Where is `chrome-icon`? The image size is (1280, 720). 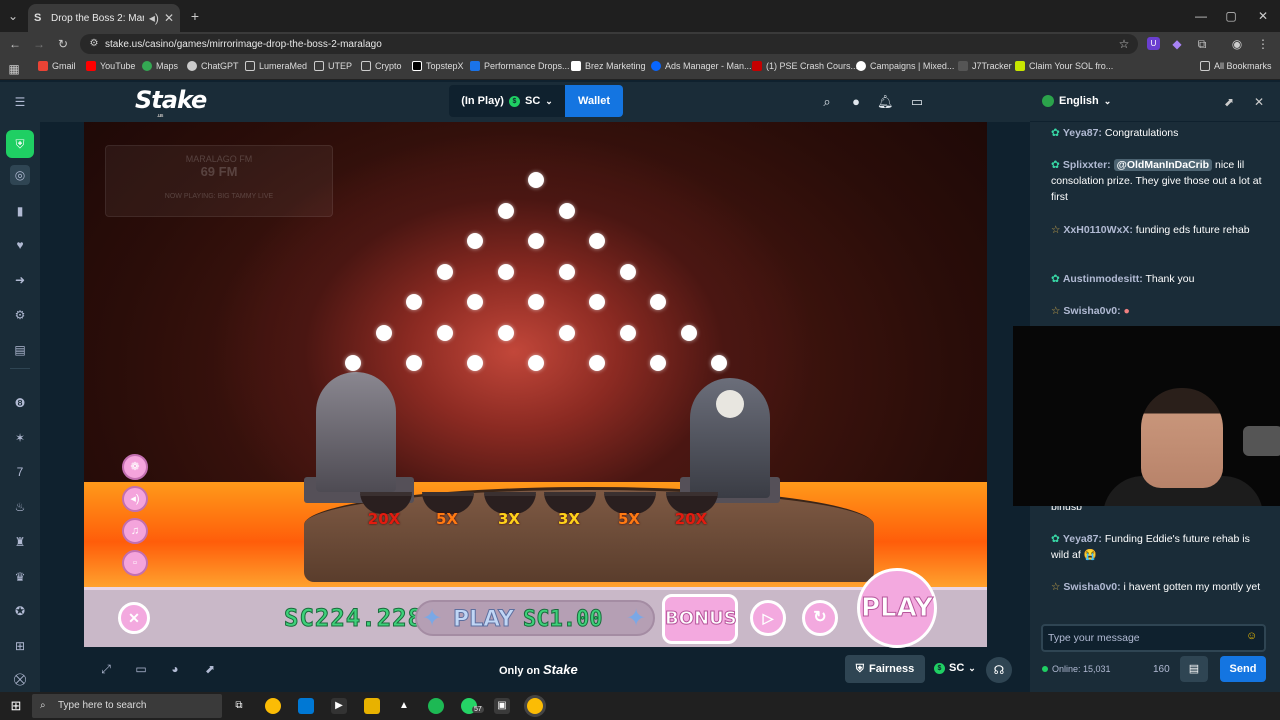
chrome-icon is located at coordinates (273, 706).